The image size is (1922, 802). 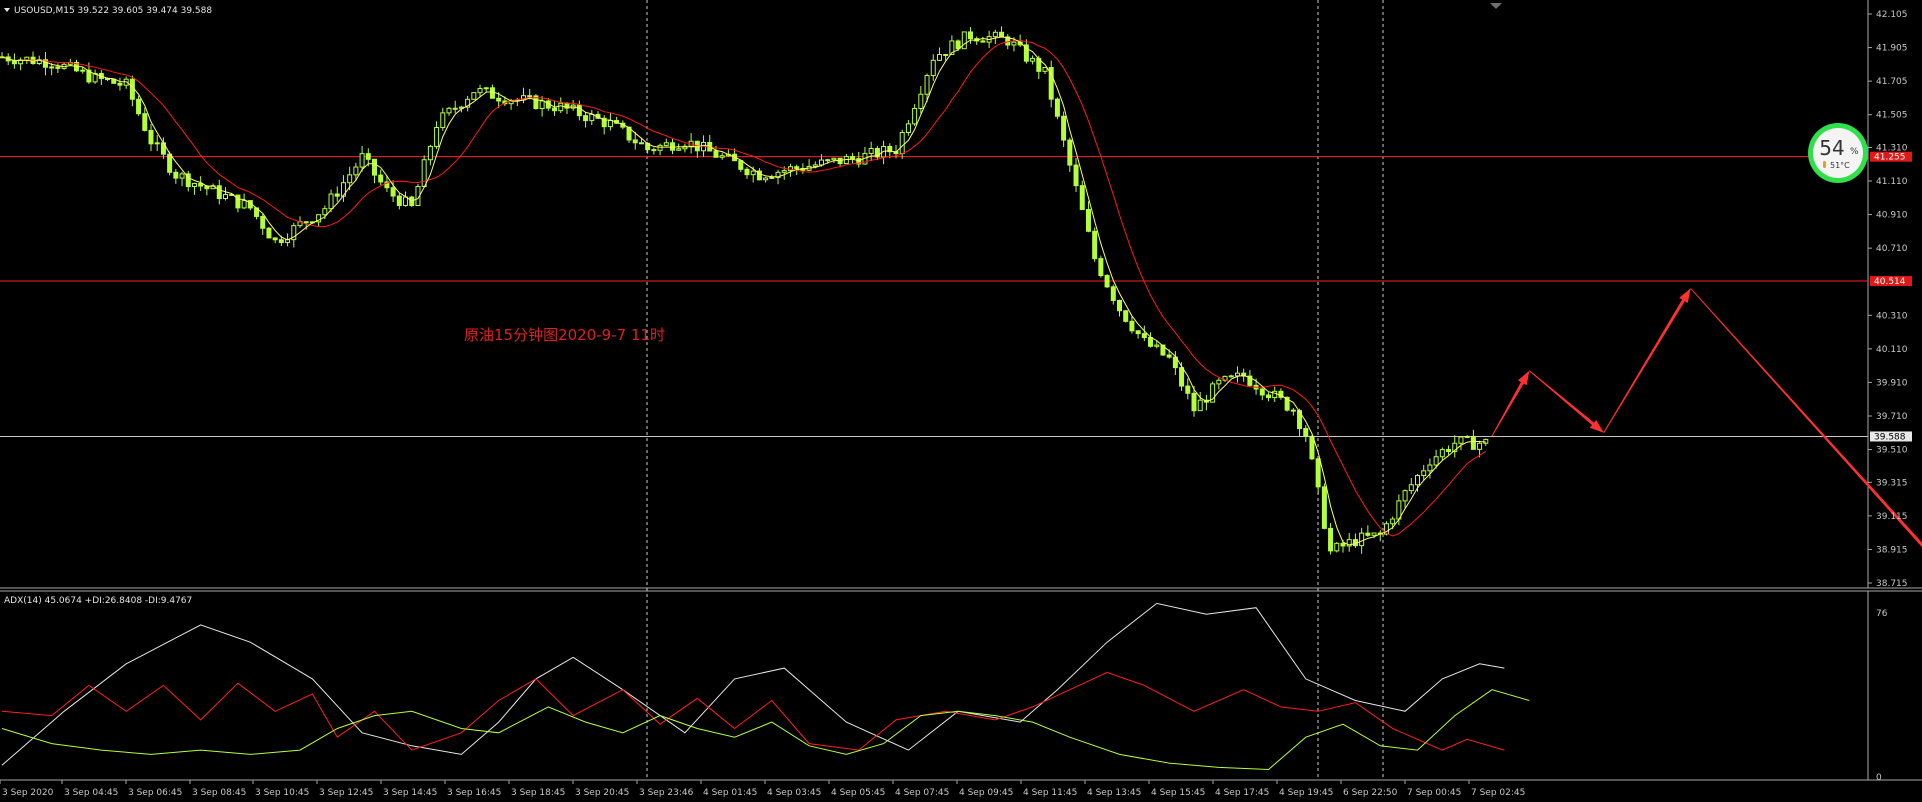 What do you see at coordinates (794, 793) in the screenshot?
I see `x-axis-tick-label: 4 Sep 03:45` at bounding box center [794, 793].